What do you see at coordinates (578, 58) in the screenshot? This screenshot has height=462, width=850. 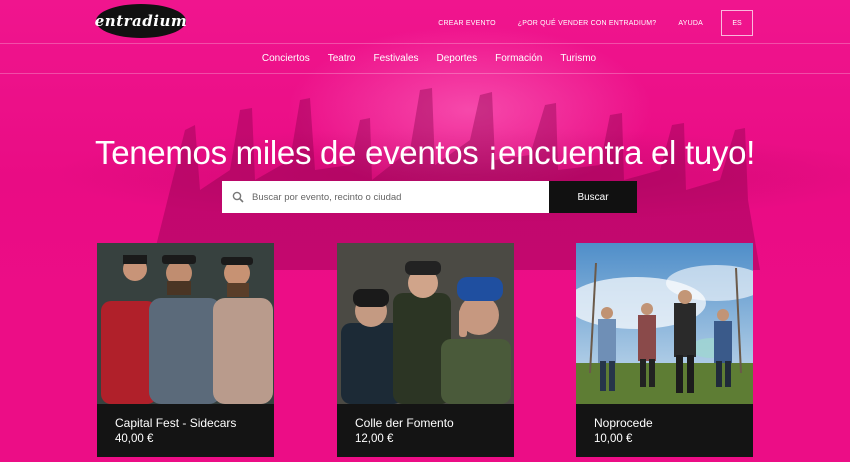 I see `nav-item-turismo: Turismo` at bounding box center [578, 58].